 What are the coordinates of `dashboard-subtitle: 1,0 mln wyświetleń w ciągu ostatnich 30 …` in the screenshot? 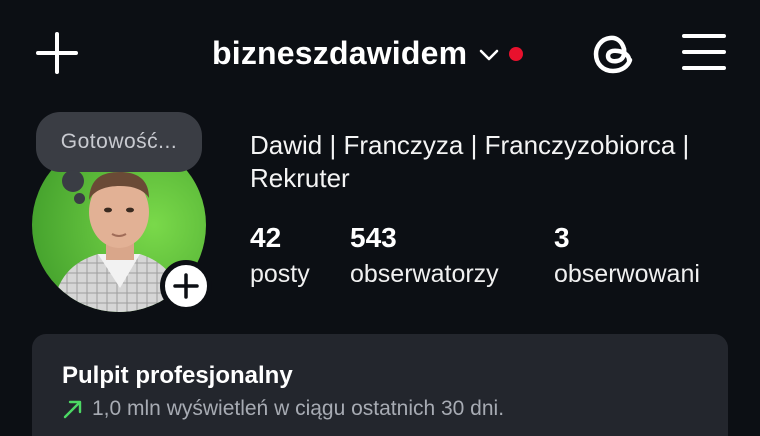 It's located at (283, 409).